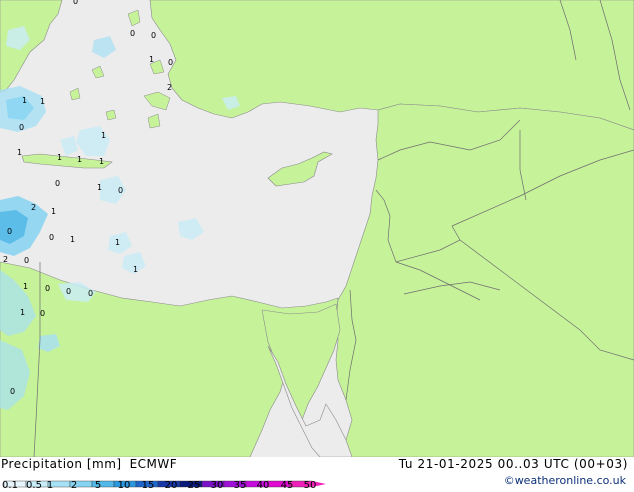 The width and height of the screenshot is (634, 492). Describe the element at coordinates (124, 485) in the screenshot. I see `legend-tick-label: 10` at that location.